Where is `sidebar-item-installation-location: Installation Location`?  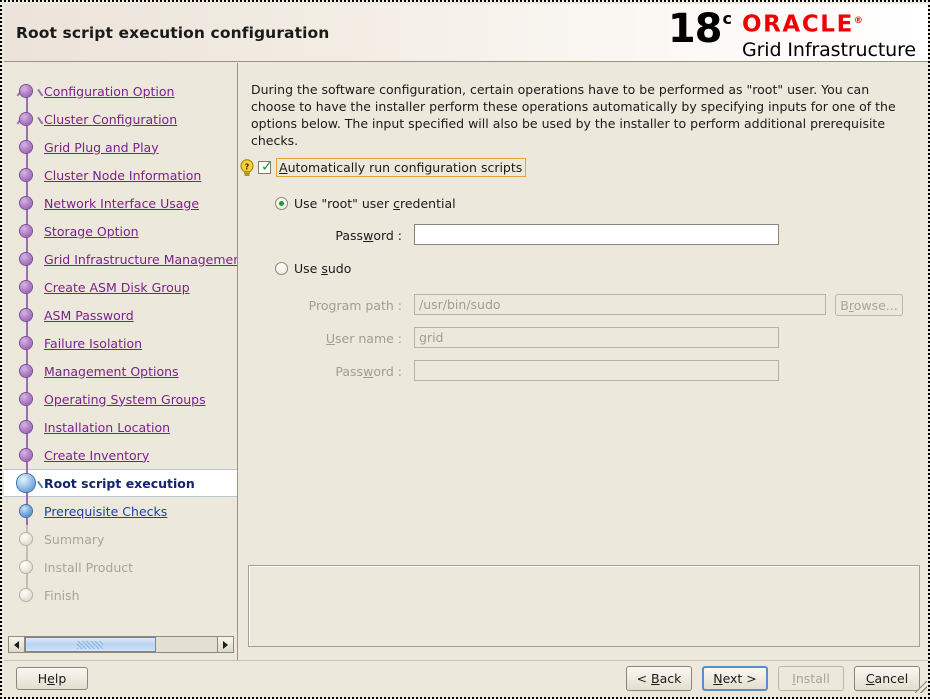
sidebar-item-installation-location: Installation Location is located at coordinates (120, 427).